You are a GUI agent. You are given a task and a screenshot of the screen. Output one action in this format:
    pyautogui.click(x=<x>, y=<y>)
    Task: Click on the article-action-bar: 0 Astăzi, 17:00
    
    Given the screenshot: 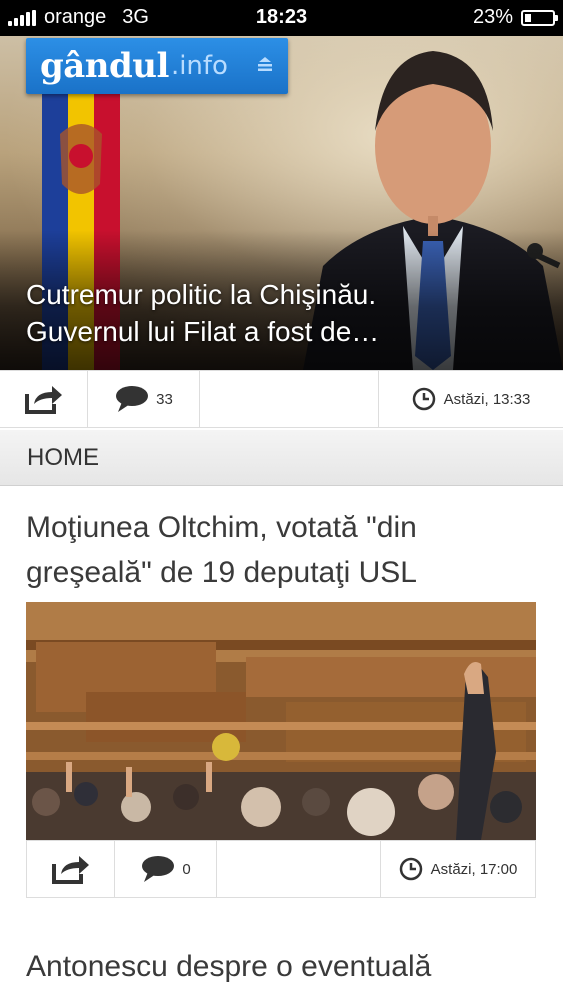 What is the action you would take?
    pyautogui.click(x=281, y=869)
    